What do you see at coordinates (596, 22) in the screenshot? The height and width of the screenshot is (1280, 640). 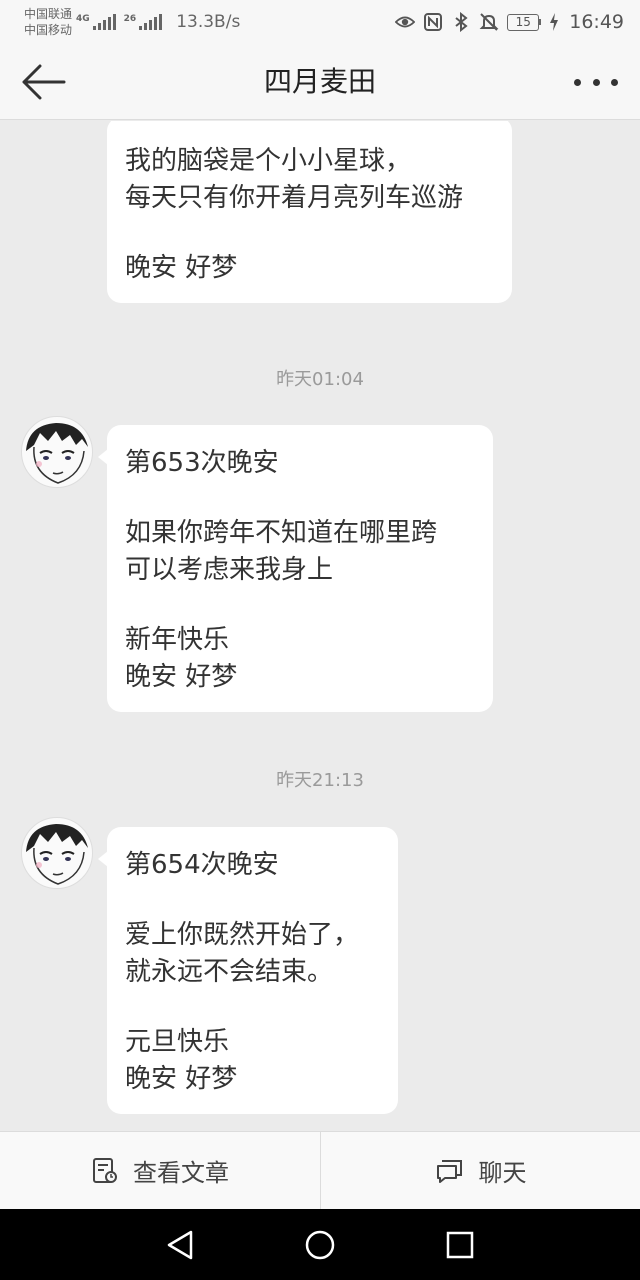 I see `clock: 16:49` at bounding box center [596, 22].